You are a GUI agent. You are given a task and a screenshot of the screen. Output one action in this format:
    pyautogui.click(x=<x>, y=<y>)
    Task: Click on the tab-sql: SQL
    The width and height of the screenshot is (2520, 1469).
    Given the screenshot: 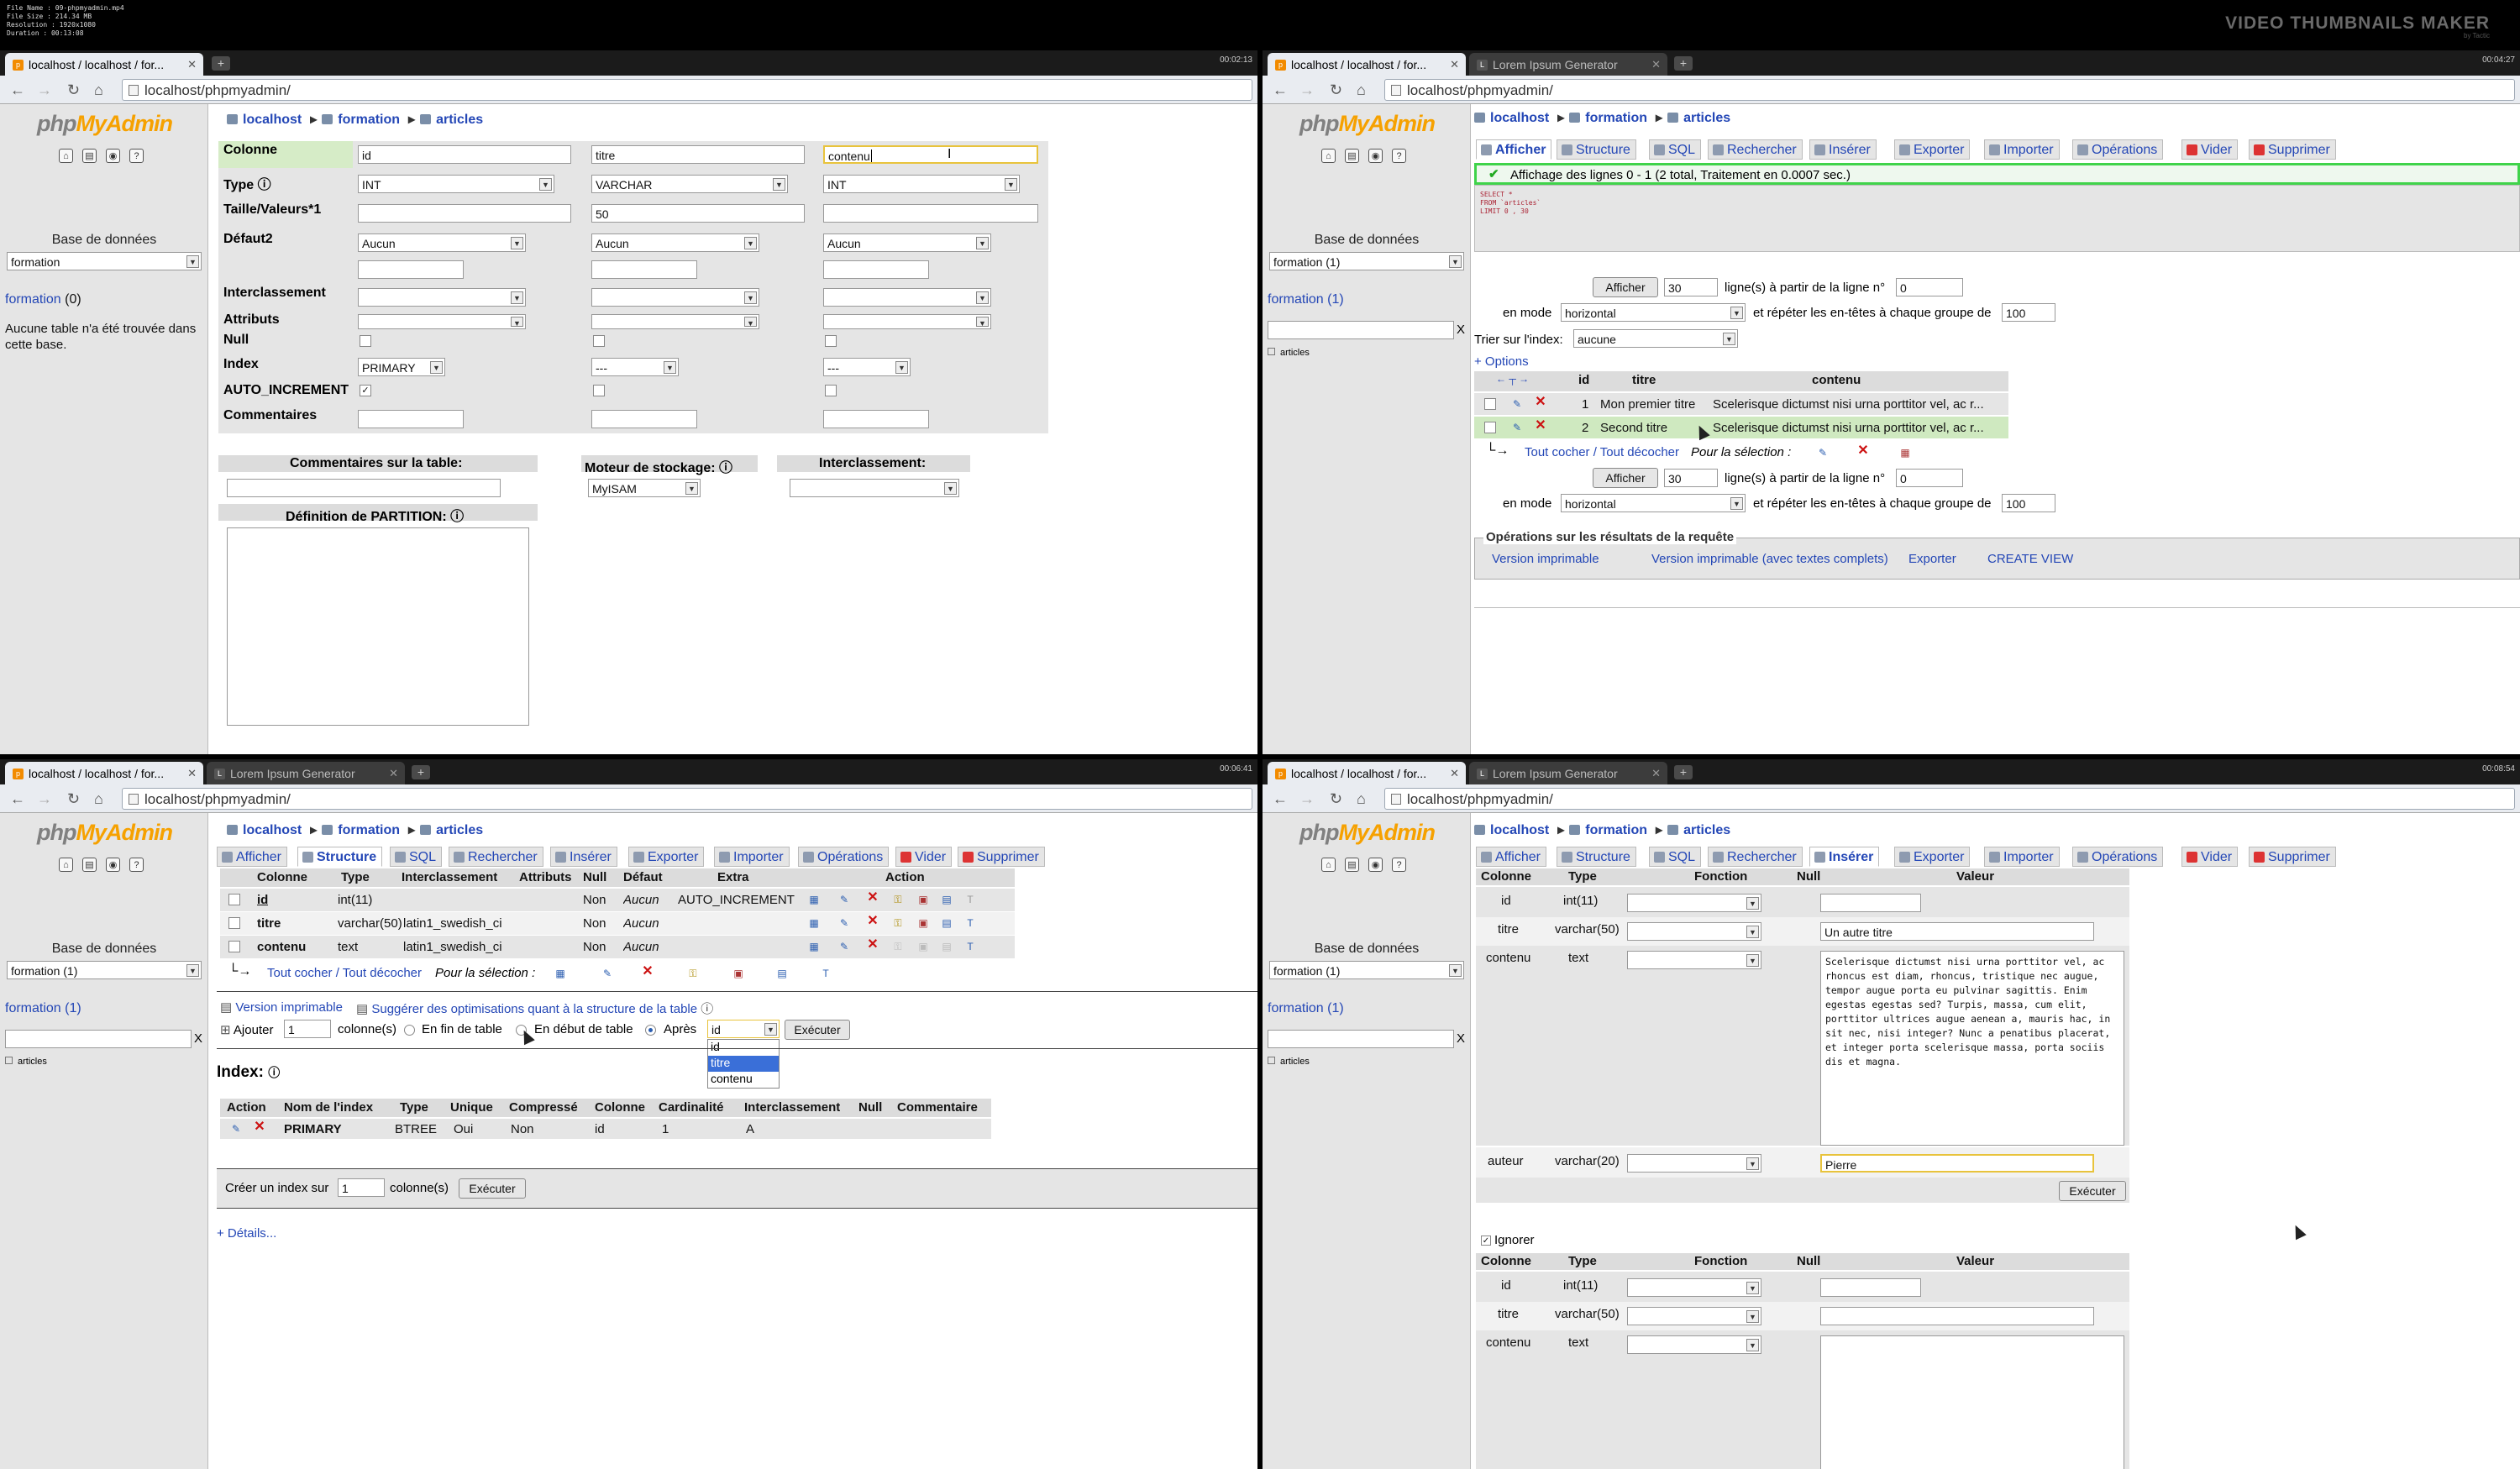 What is the action you would take?
    pyautogui.click(x=1675, y=857)
    